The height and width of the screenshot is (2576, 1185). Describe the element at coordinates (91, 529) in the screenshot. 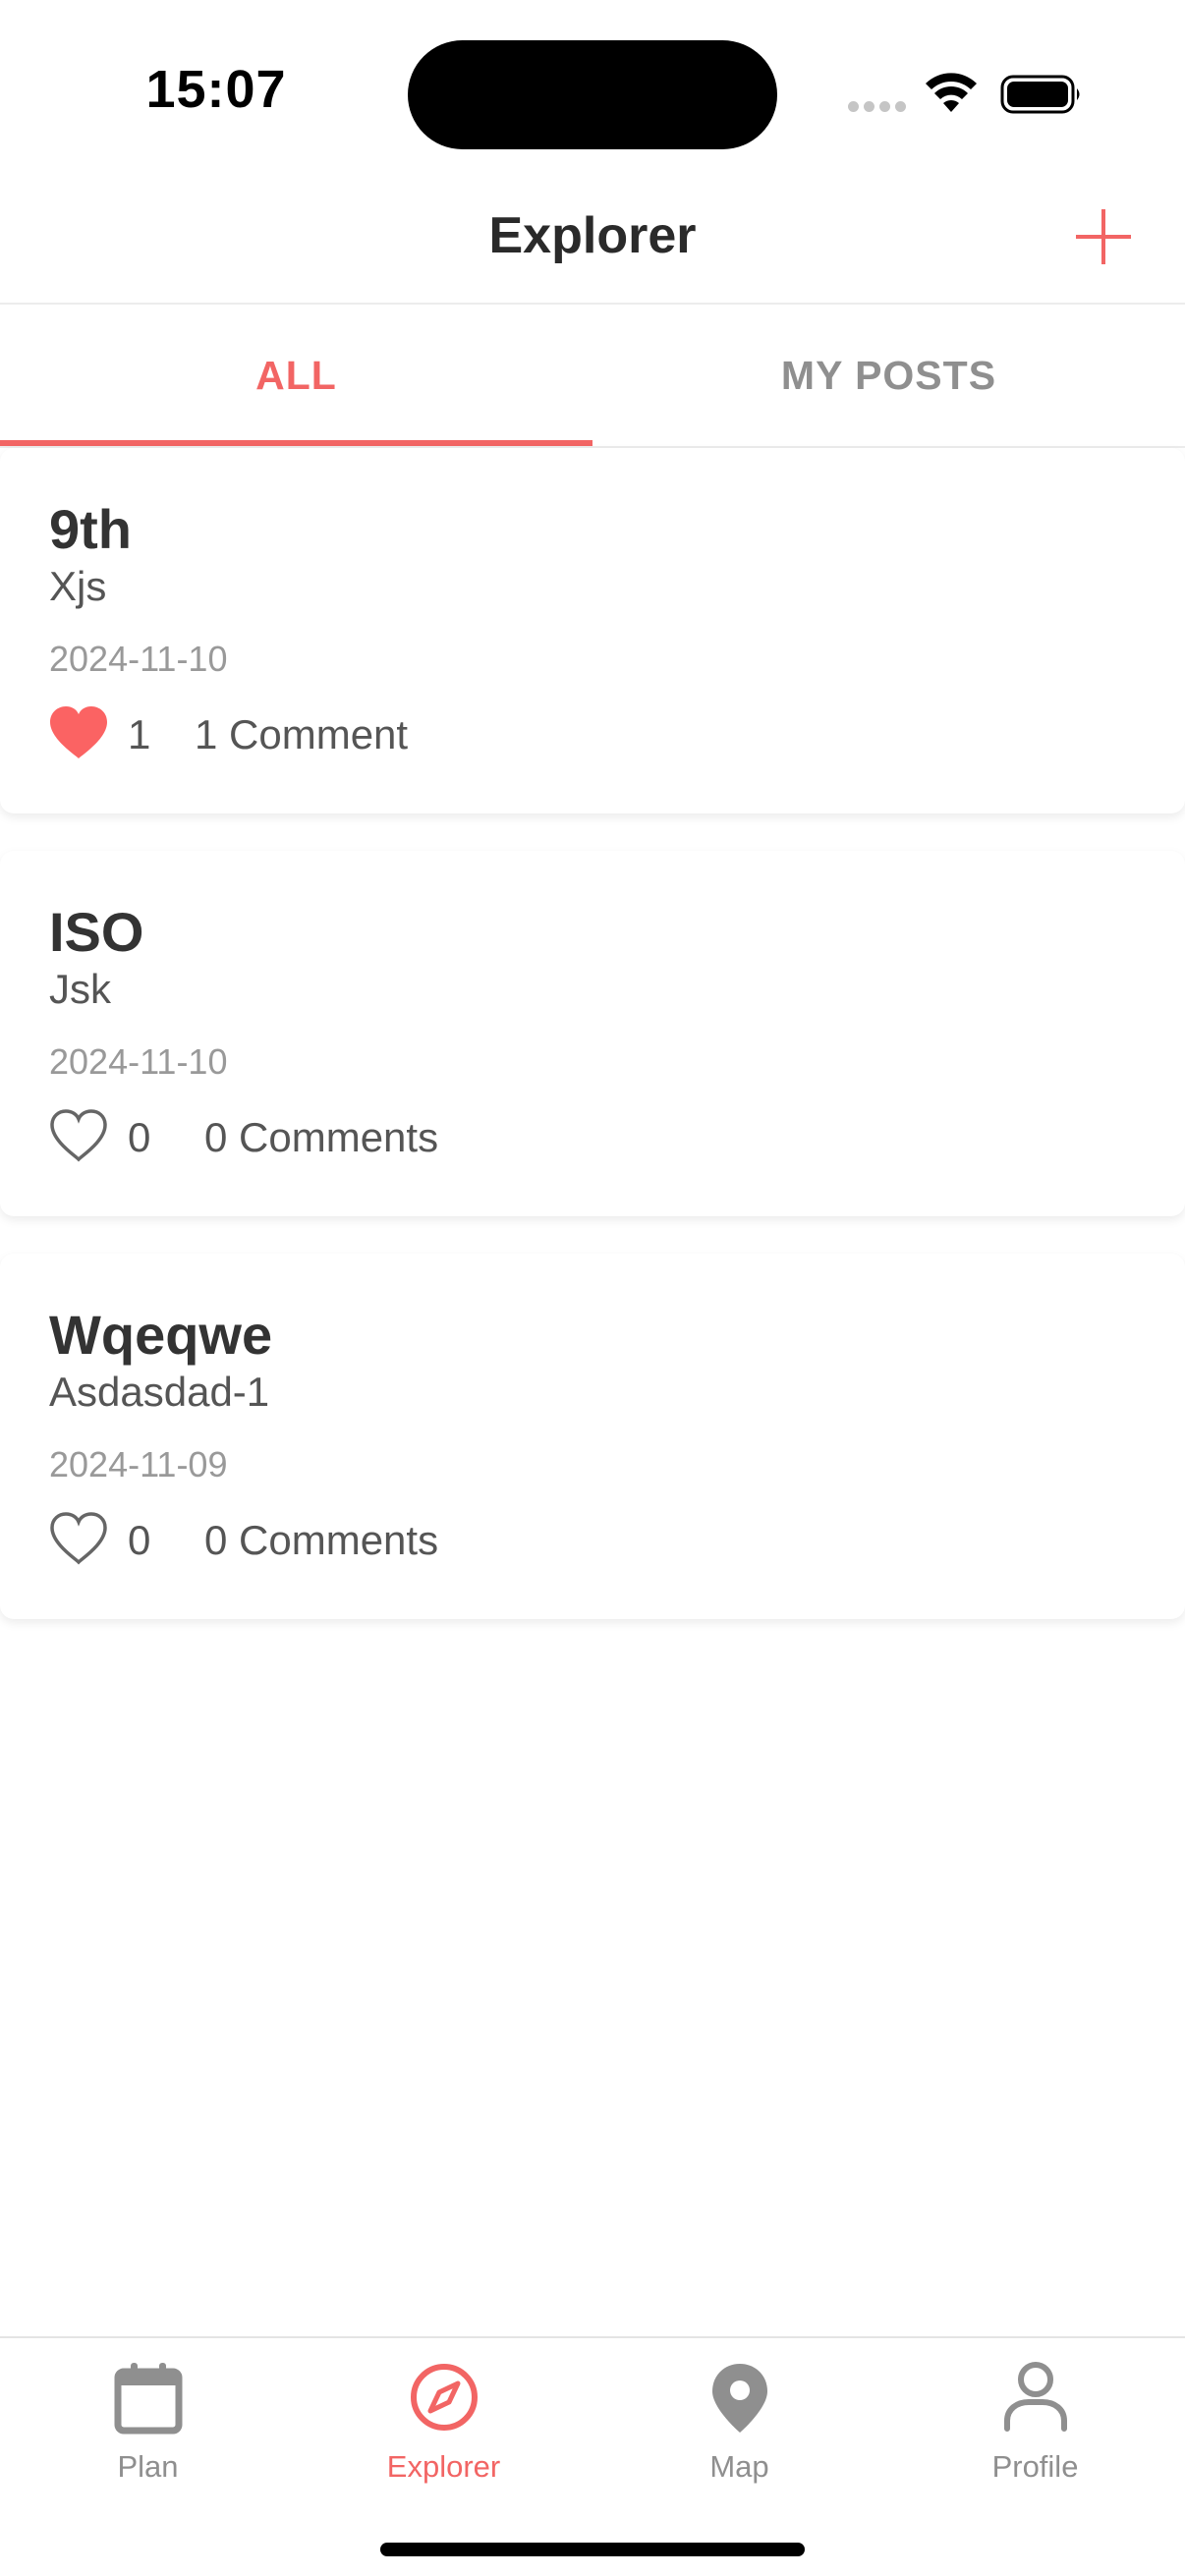

I see `post-title: 9th` at that location.